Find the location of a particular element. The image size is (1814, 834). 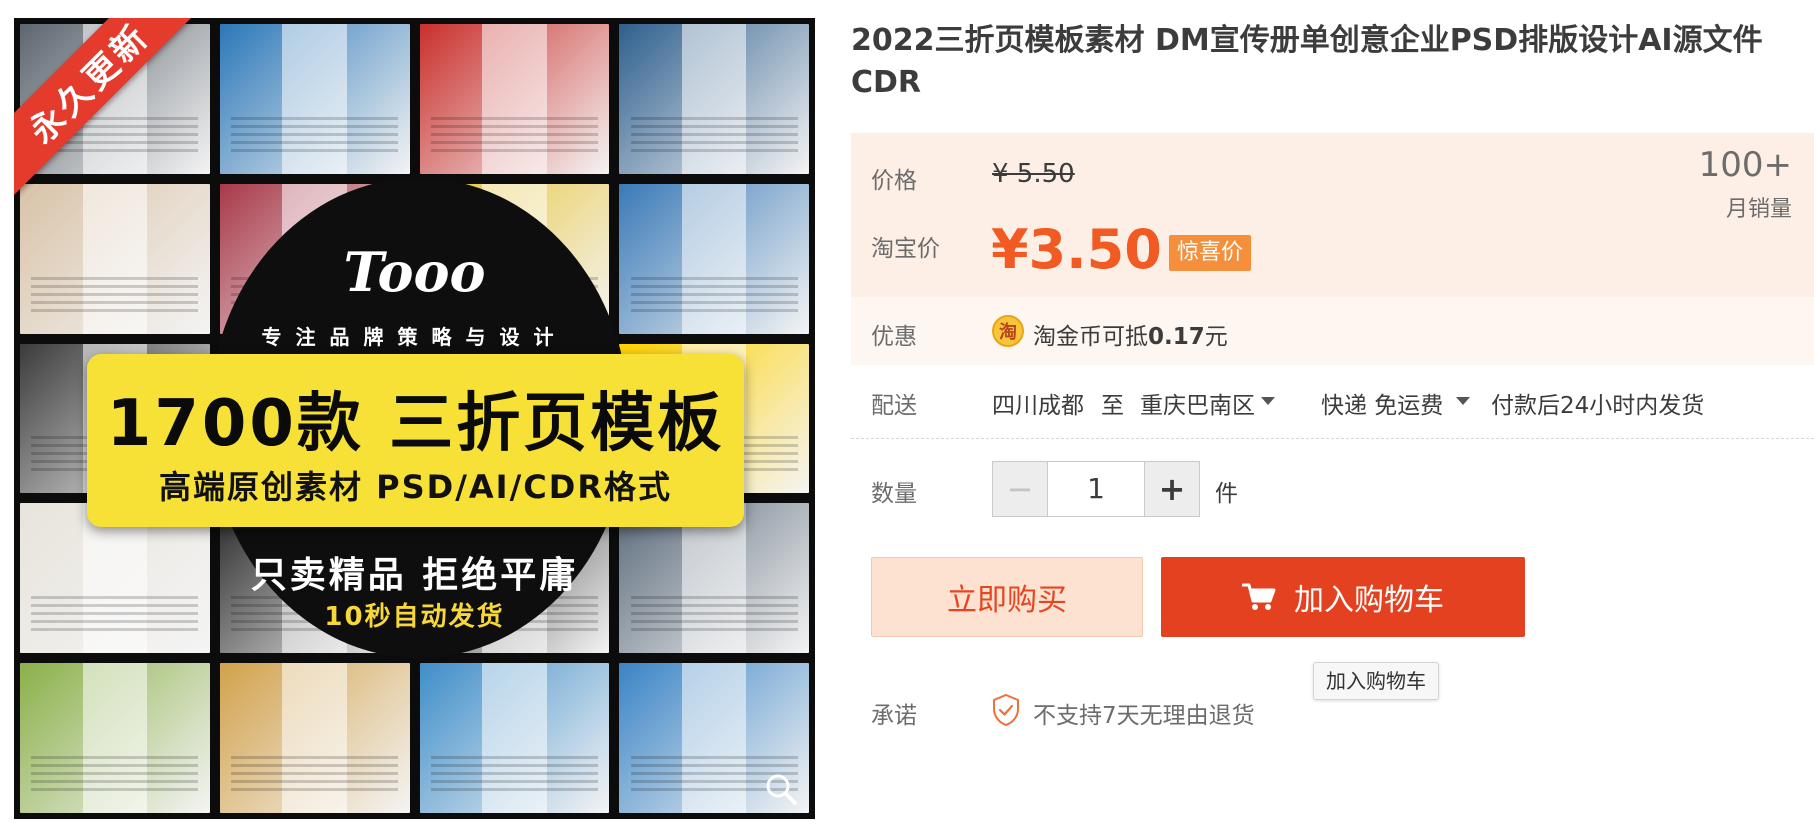

monthly-sales-count: 100+ is located at coordinates (1745, 165).